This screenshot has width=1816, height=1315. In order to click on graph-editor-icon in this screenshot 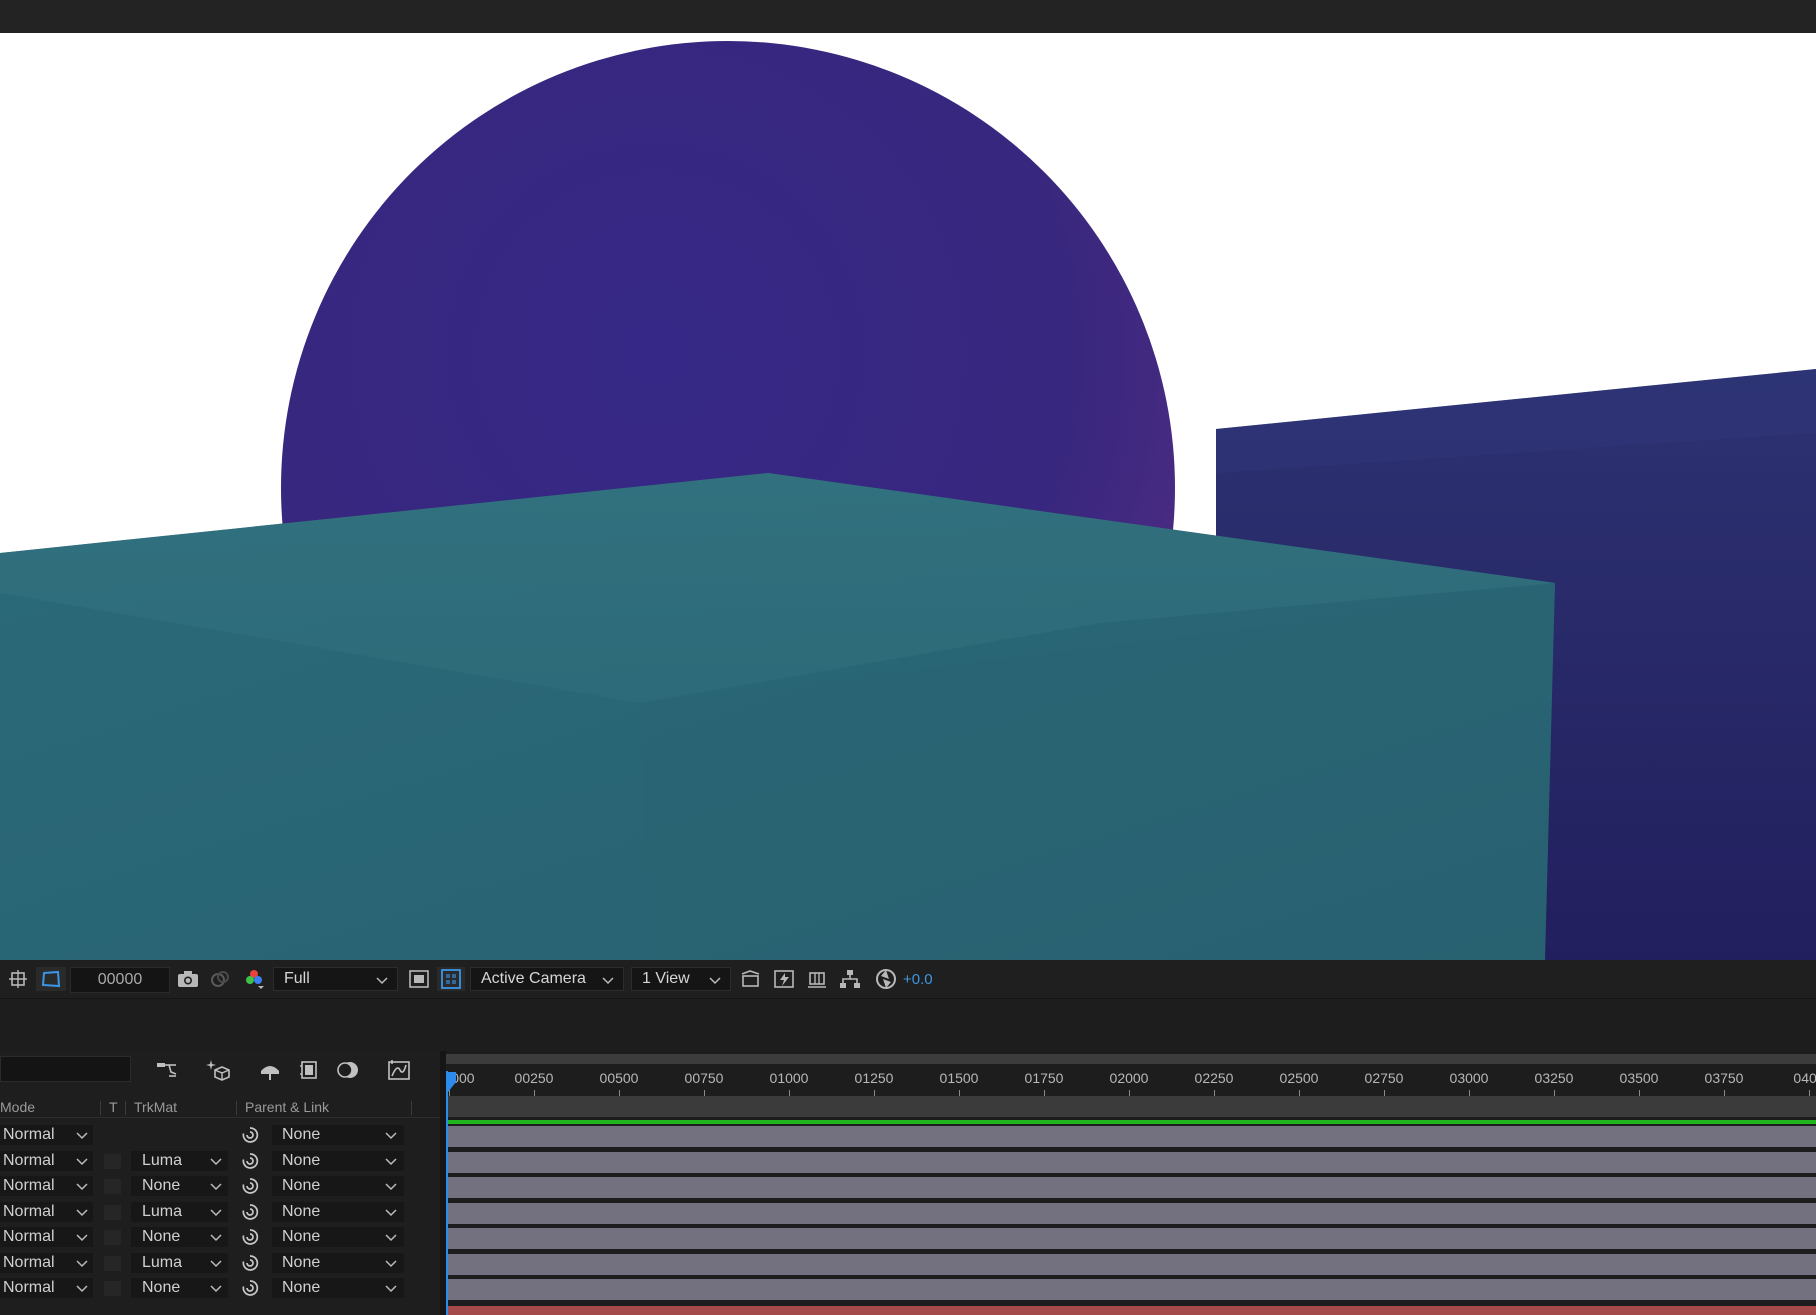, I will do `click(399, 1070)`.